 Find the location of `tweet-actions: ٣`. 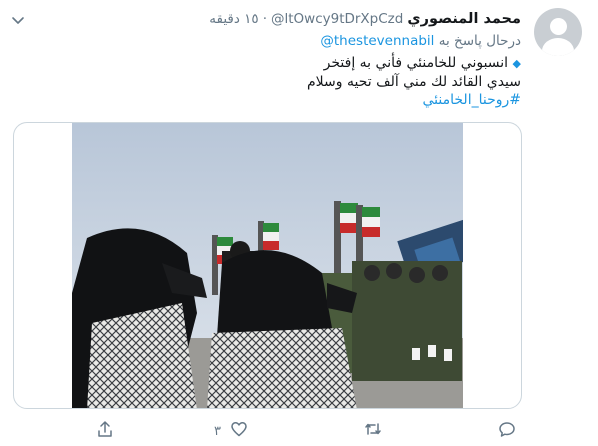

tweet-actions: ٣ is located at coordinates (299, 430).